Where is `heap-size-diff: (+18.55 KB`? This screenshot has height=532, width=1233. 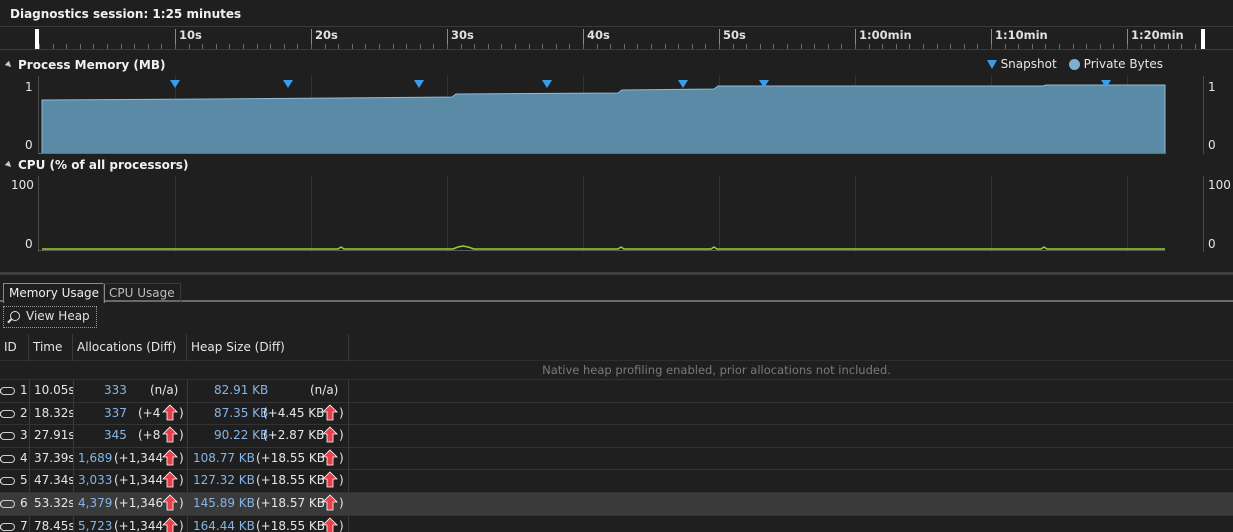
heap-size-diff: (+18.55 KB is located at coordinates (291, 457).